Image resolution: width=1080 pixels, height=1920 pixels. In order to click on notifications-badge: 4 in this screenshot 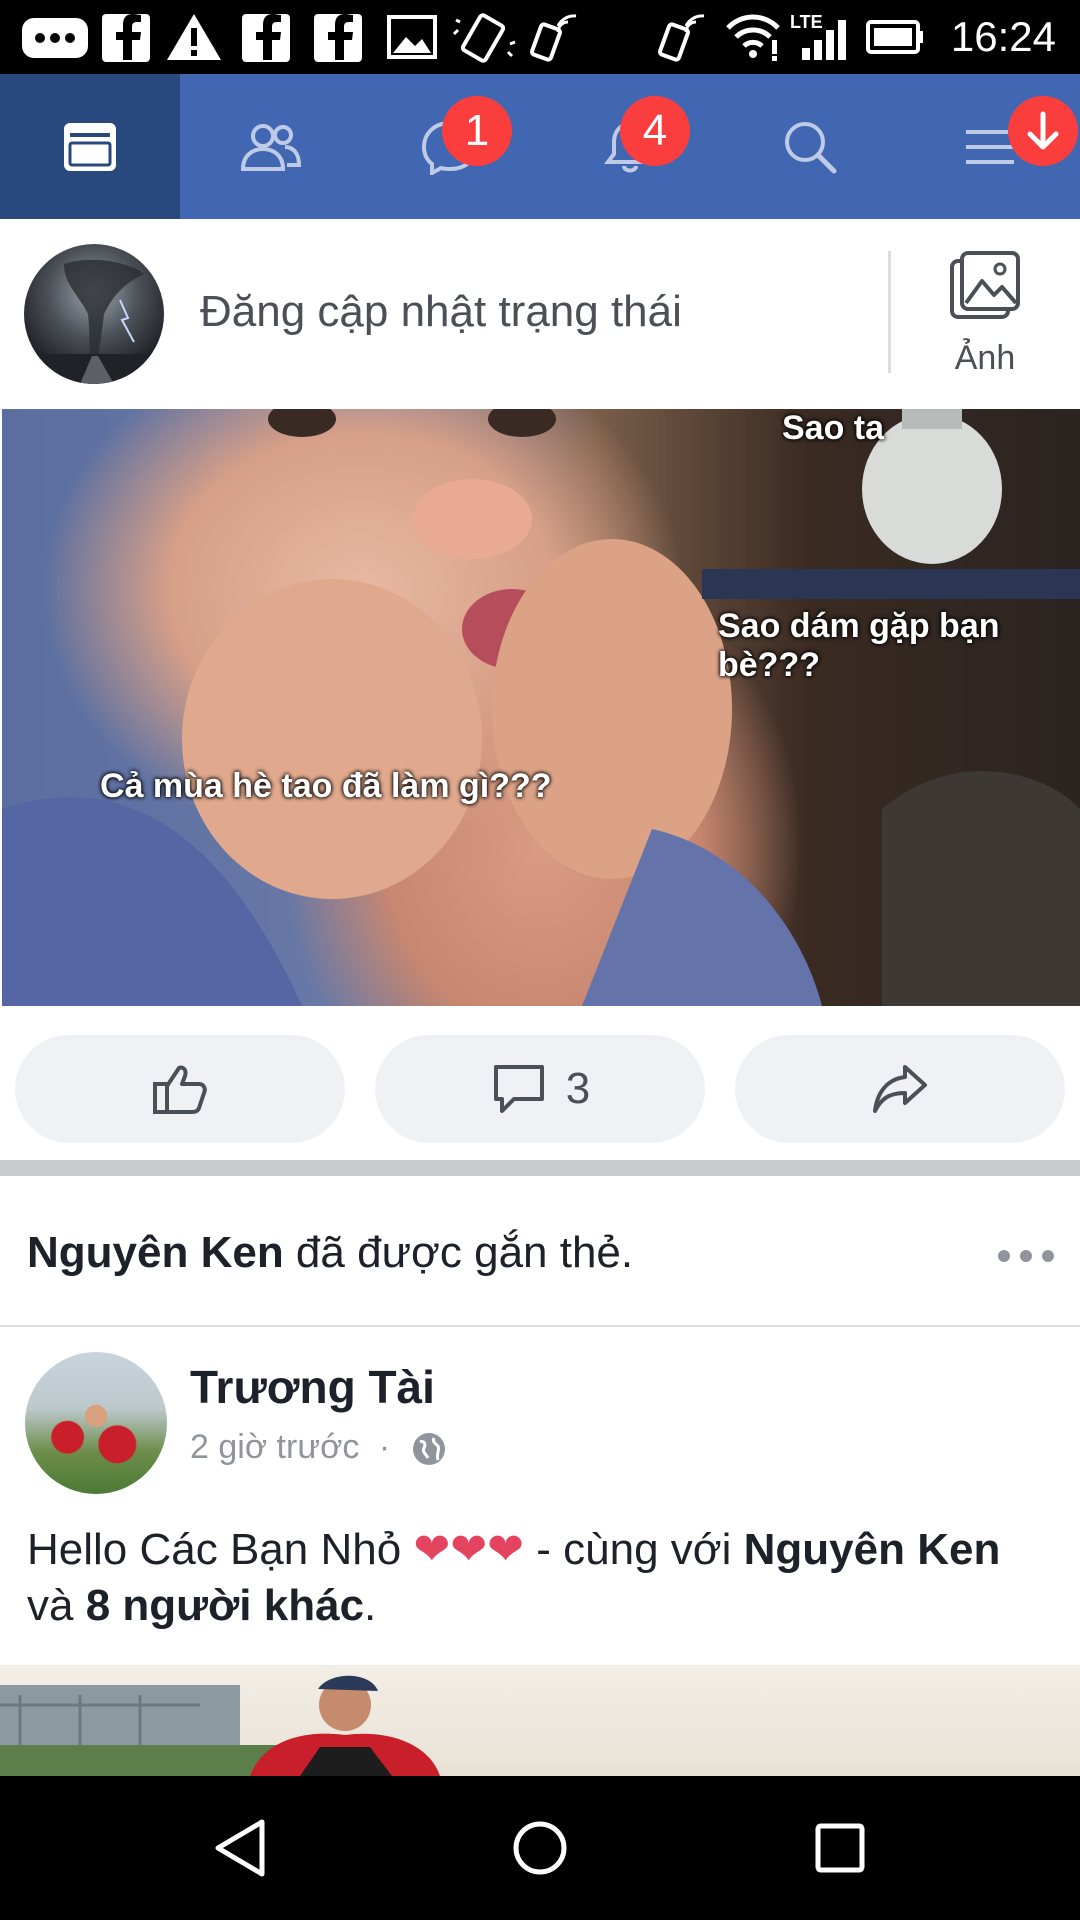, I will do `click(655, 131)`.